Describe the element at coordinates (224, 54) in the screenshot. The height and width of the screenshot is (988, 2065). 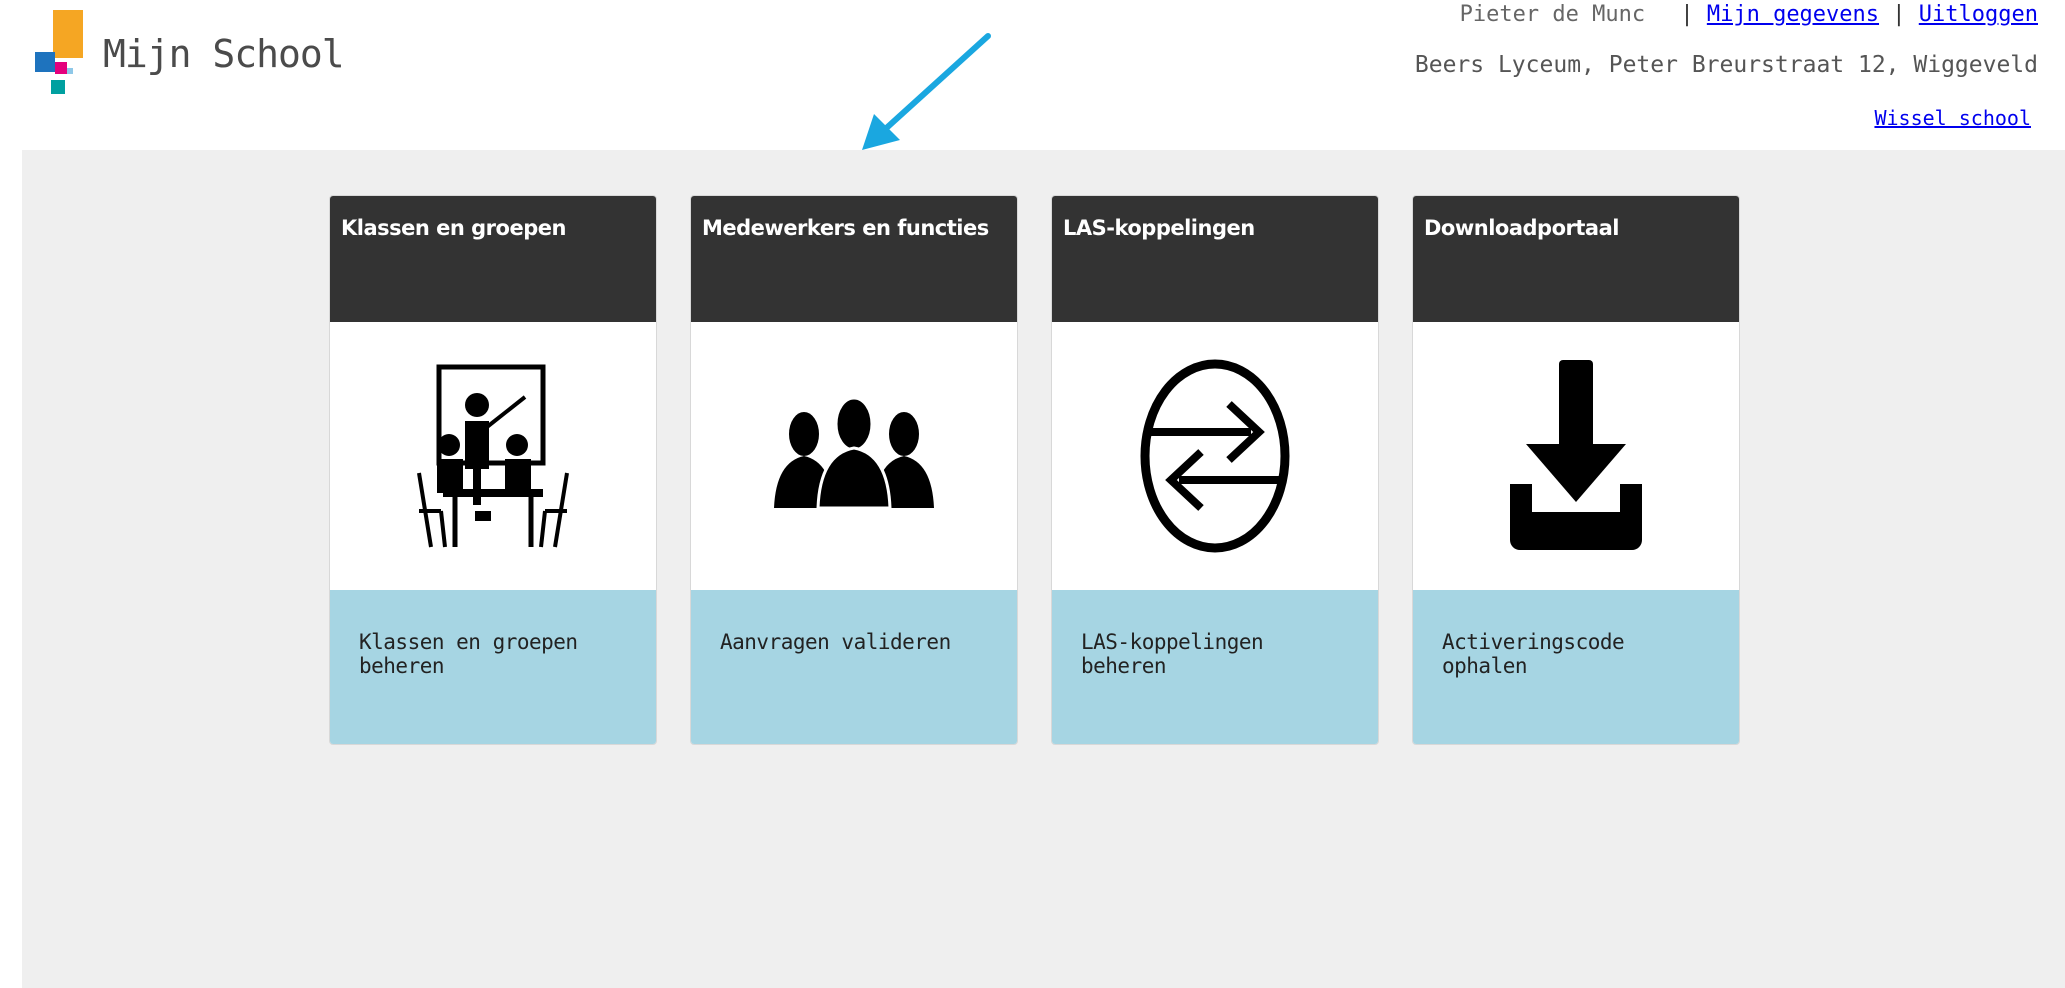
I see `logo-text: Mijn School` at that location.